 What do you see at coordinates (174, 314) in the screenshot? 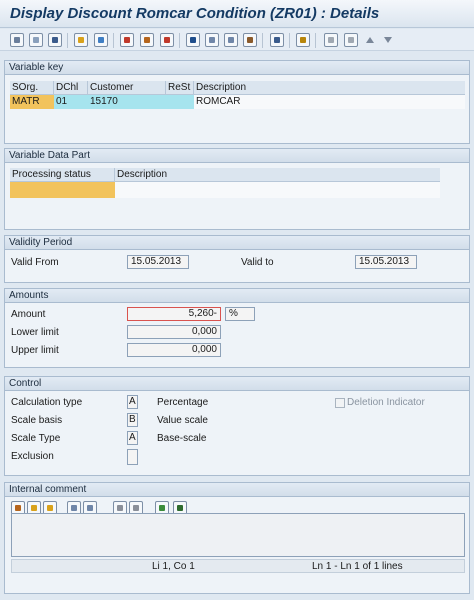
I see `amount-field: 5,260-` at bounding box center [174, 314].